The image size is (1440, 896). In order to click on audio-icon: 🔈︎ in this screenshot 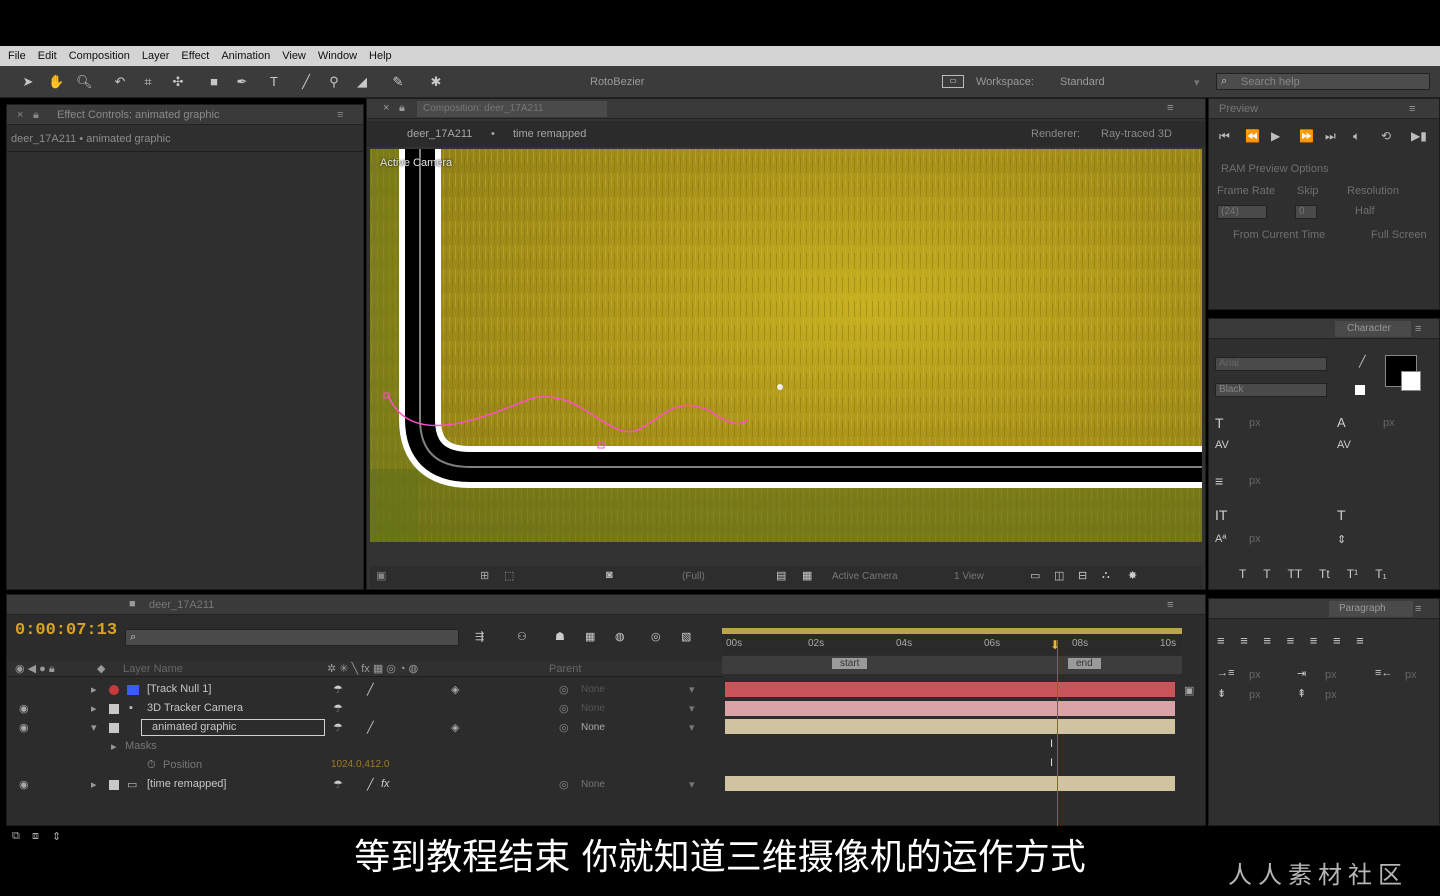, I will do `click(1356, 136)`.